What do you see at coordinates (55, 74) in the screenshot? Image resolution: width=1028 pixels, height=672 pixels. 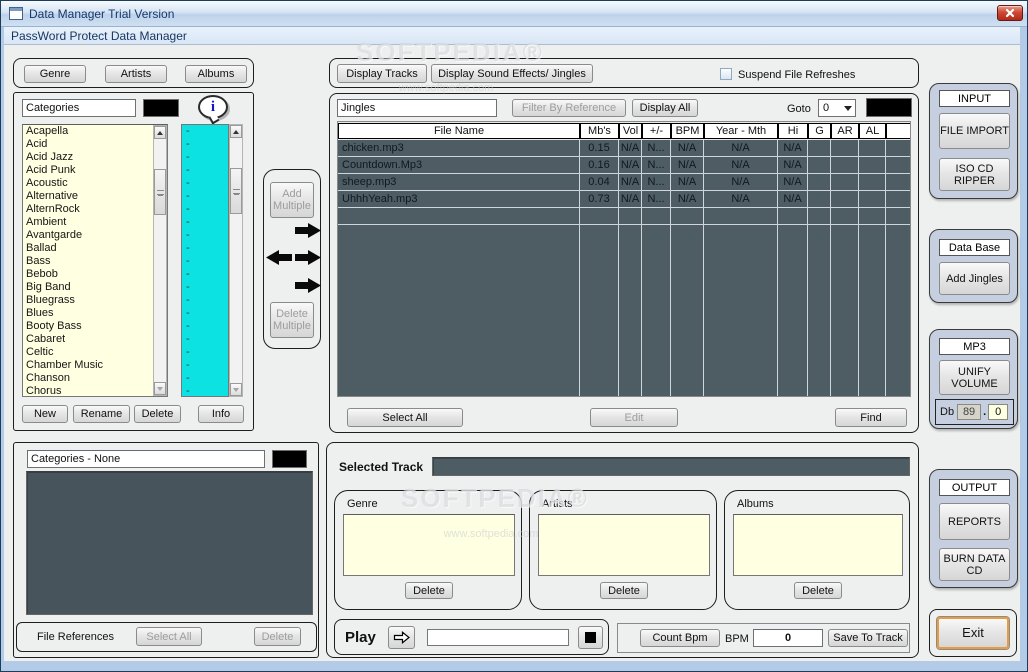 I see `genre-tab-button: Genre` at bounding box center [55, 74].